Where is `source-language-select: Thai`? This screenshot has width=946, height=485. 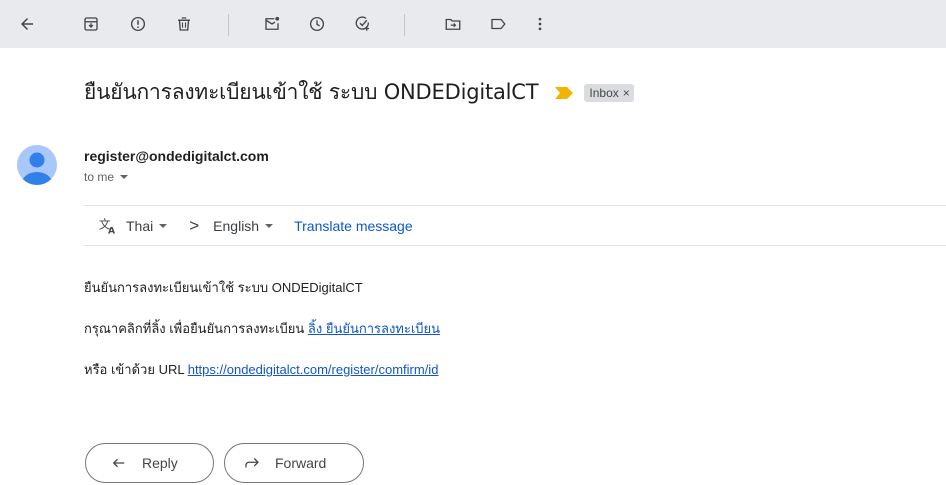 source-language-select: Thai is located at coordinates (147, 225).